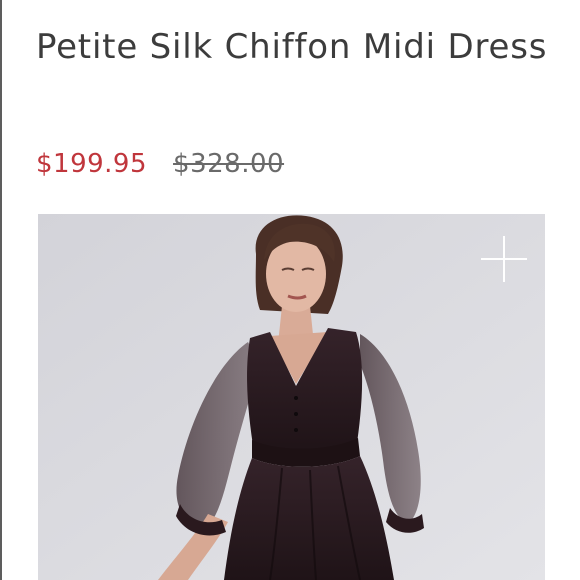  What do you see at coordinates (229, 164) in the screenshot?
I see `original-price: $328.00` at bounding box center [229, 164].